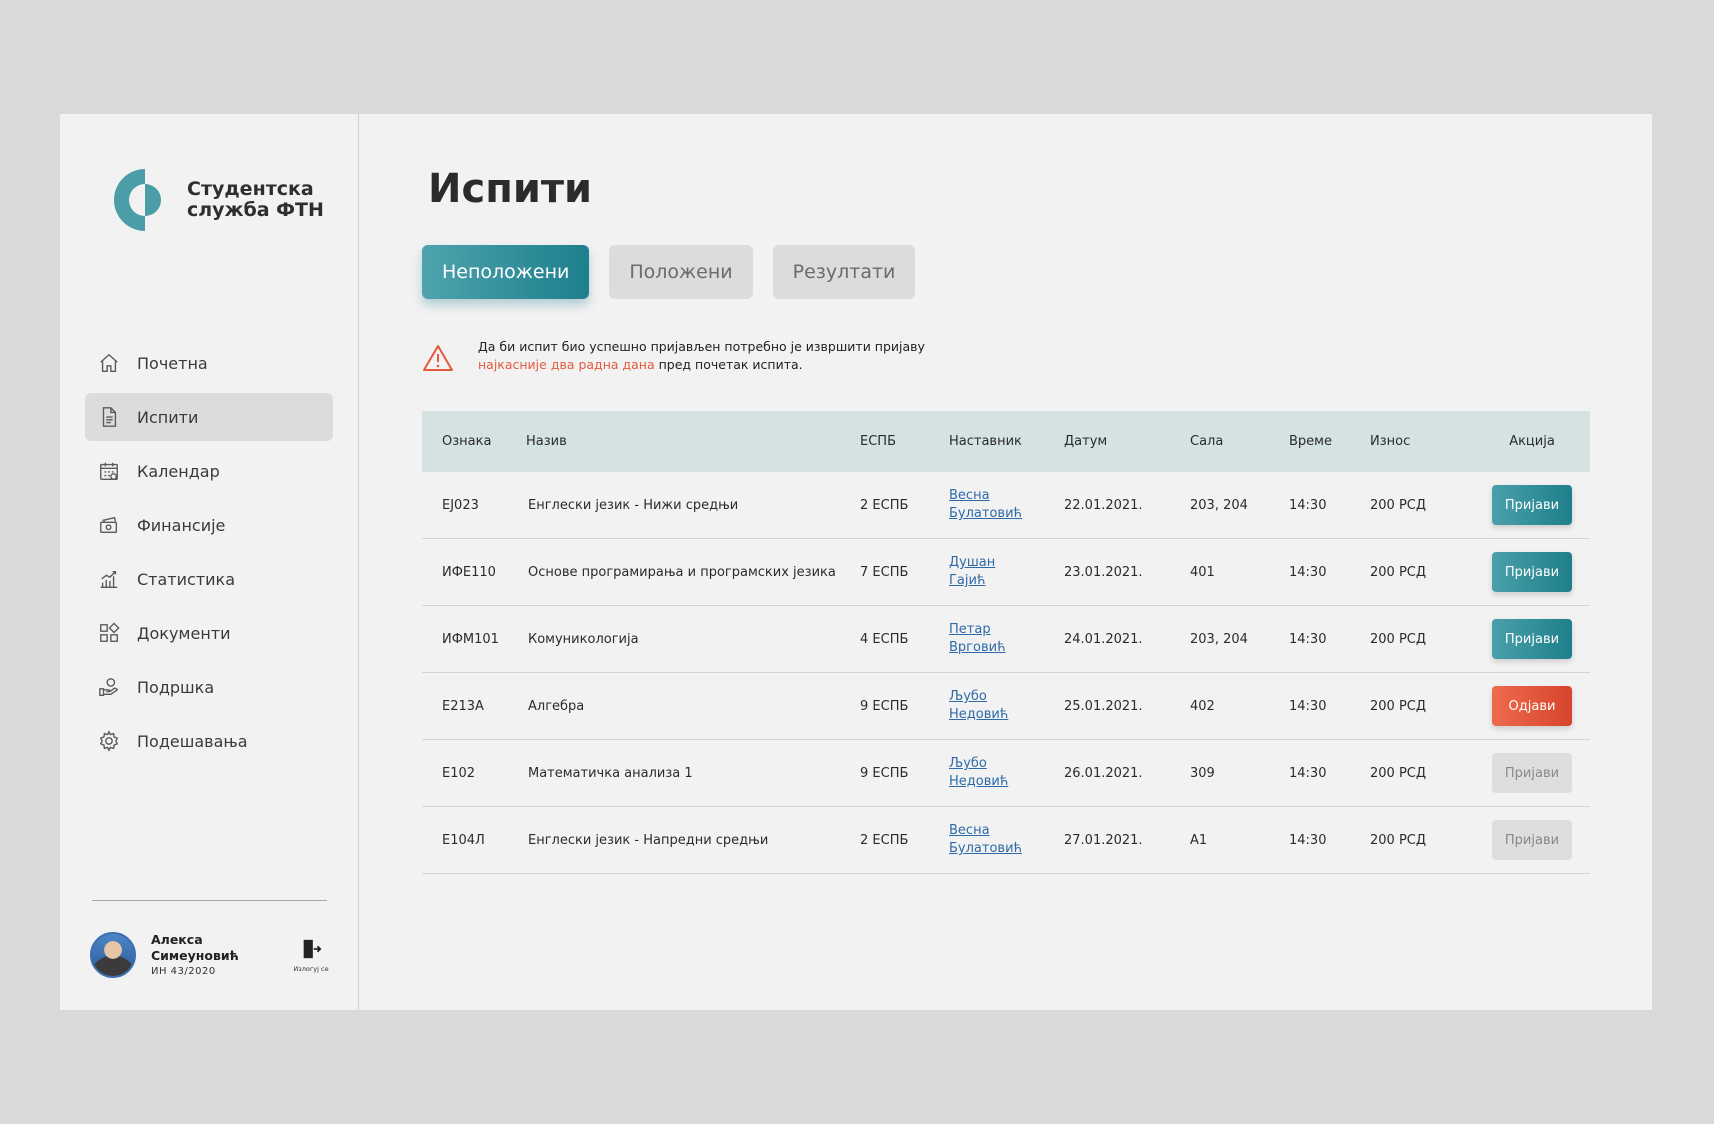  What do you see at coordinates (844, 272) in the screenshot?
I see `tab-results: Резултати` at bounding box center [844, 272].